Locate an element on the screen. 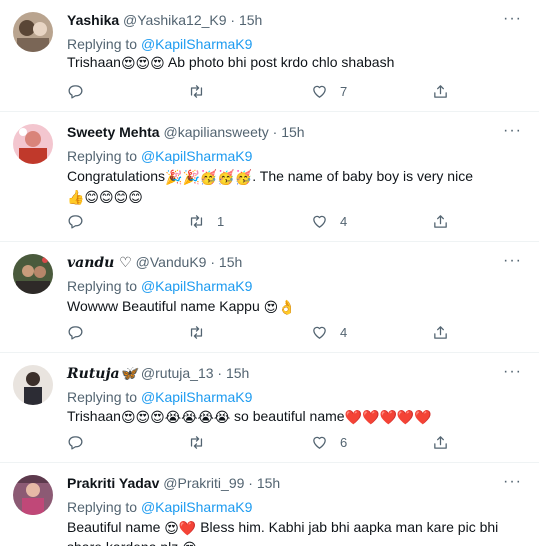 Image resolution: width=539 pixels, height=546 pixels. display-name: Prakriti Yadav is located at coordinates (113, 483).